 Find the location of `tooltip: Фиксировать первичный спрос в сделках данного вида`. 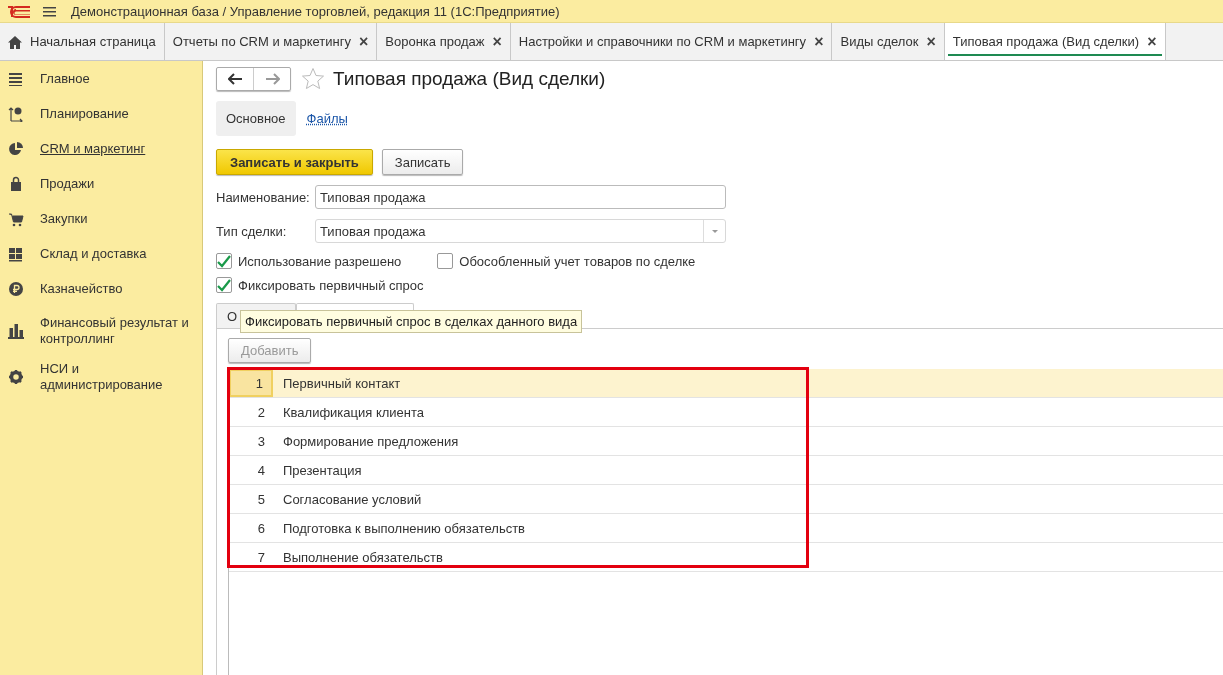

tooltip: Фиксировать первичный спрос в сделках данного вида is located at coordinates (411, 321).